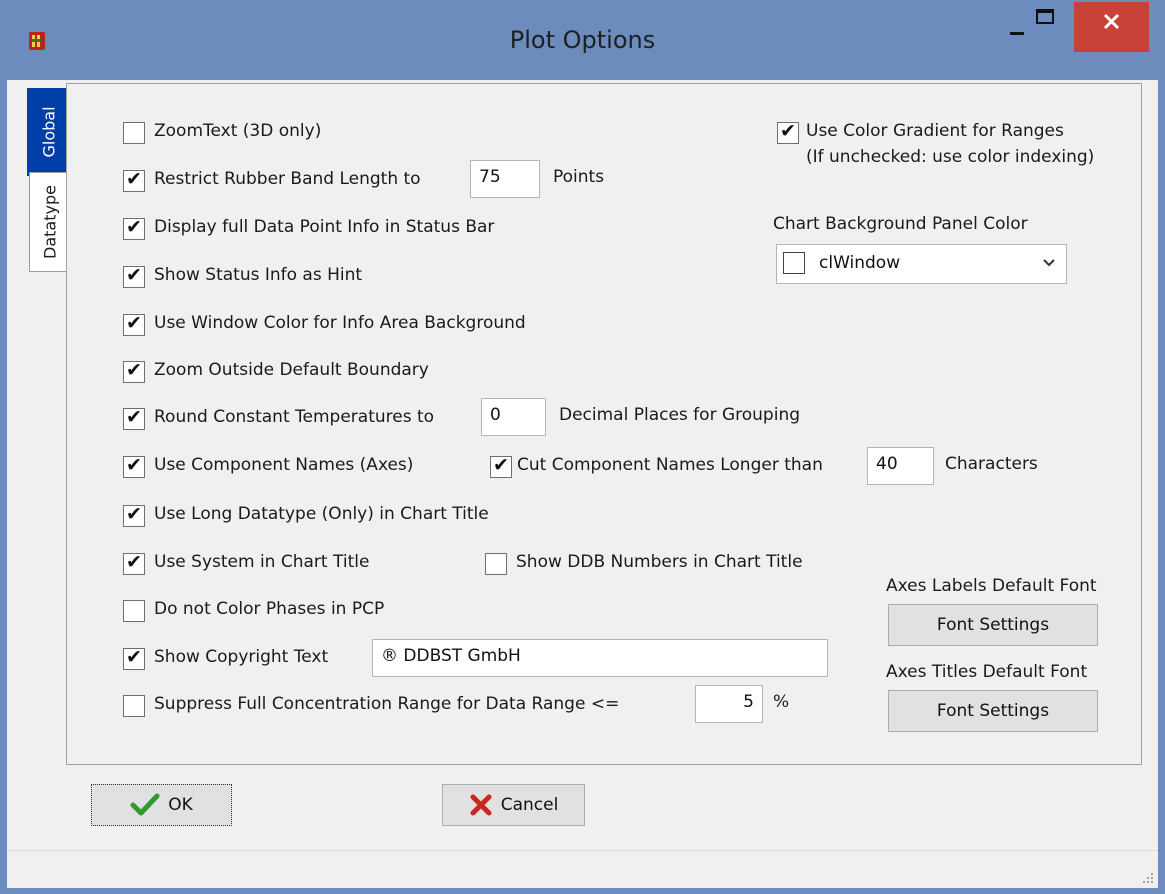  I want to click on color-gradient-label: Use Color Gradient for Ranges, so click(935, 131).